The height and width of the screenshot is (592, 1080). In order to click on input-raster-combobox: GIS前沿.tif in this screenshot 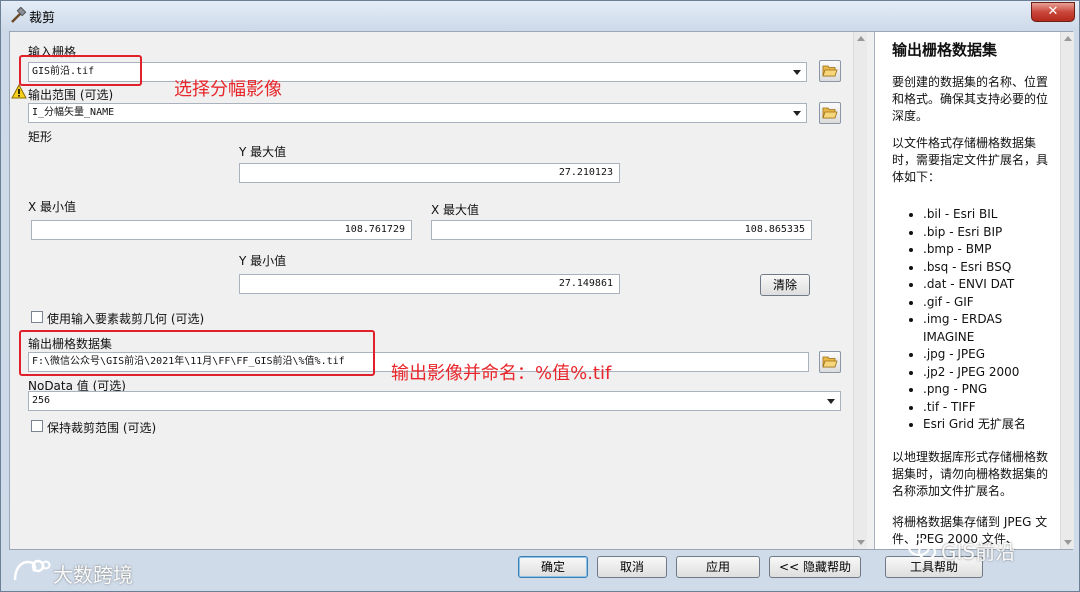, I will do `click(417, 72)`.